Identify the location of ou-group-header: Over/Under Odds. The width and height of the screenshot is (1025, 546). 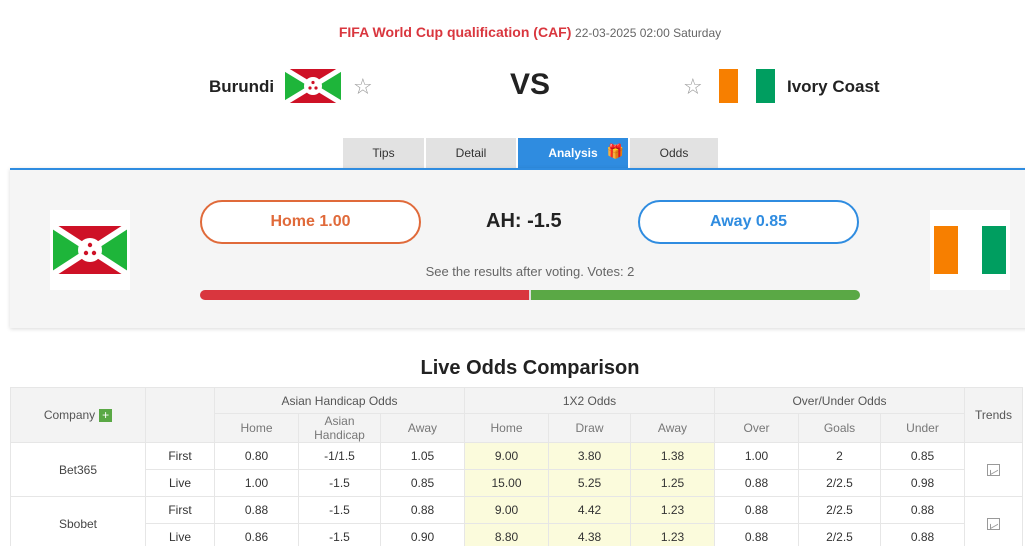
(839, 400).